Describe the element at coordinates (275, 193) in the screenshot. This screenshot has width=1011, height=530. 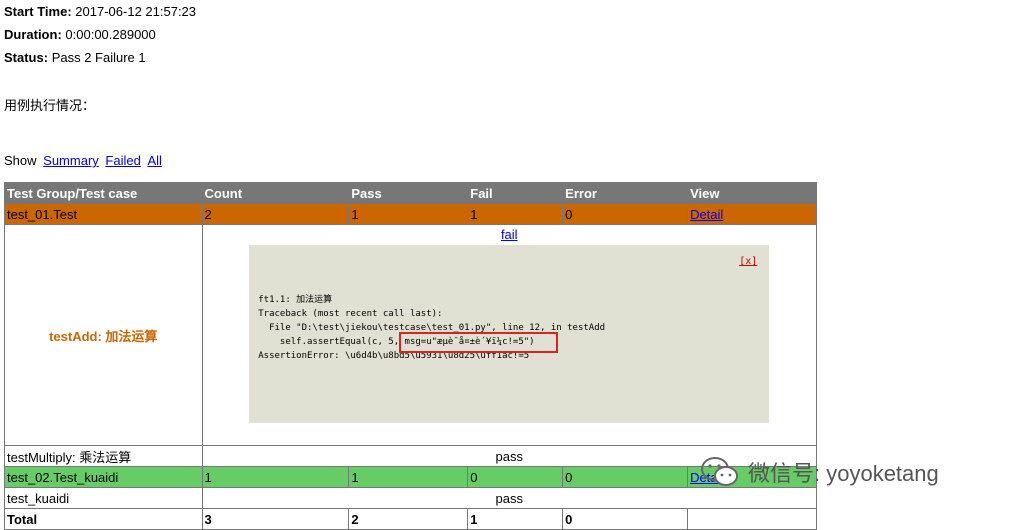
I see `header-count: Count` at that location.